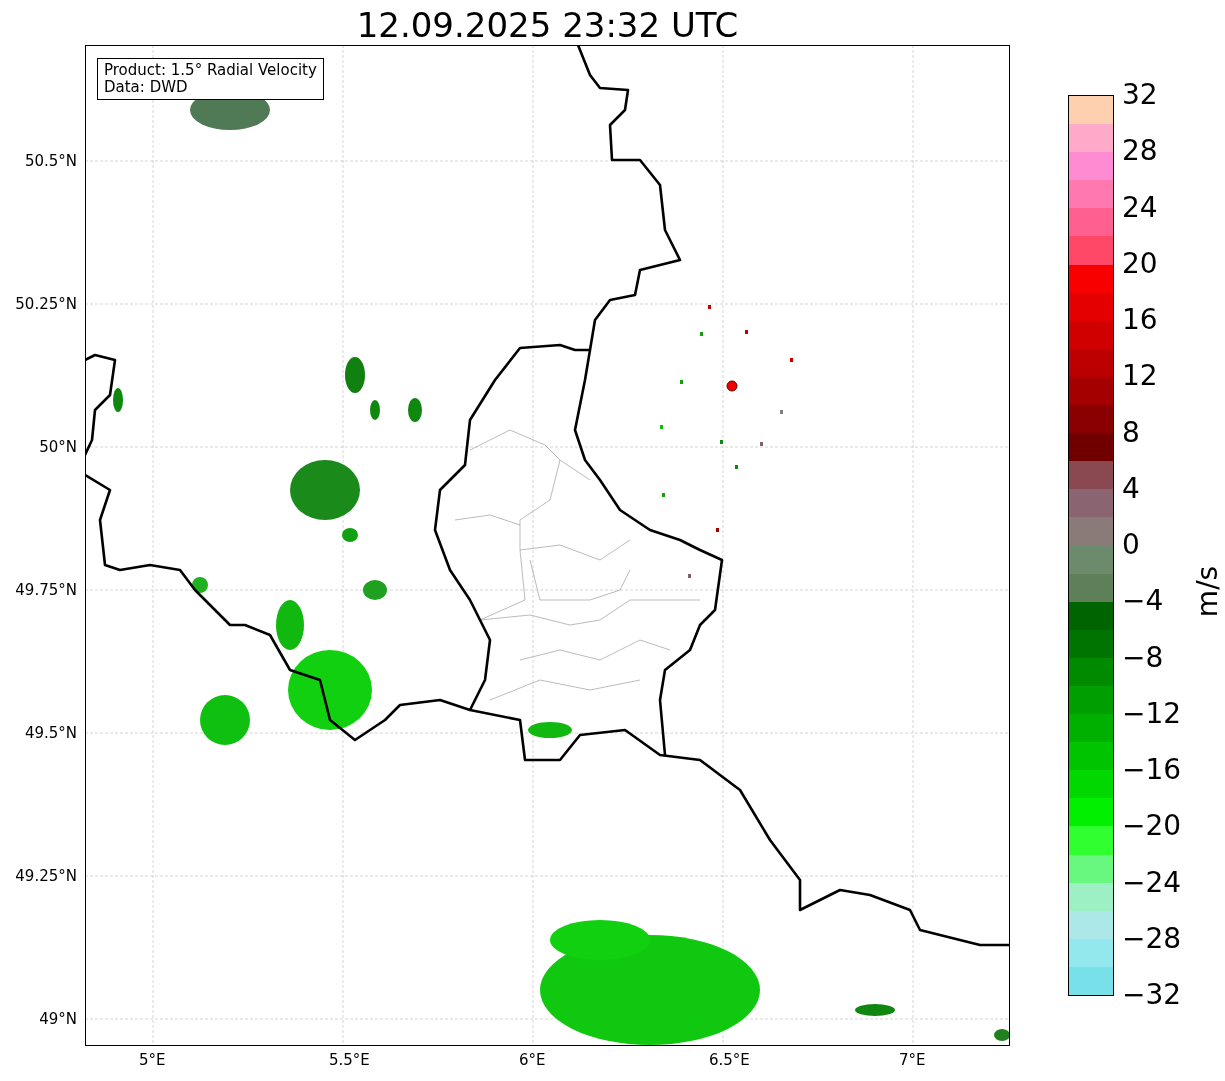 Image resolution: width=1225 pixels, height=1081 pixels. I want to click on color-bar-tick-label: −32, so click(1152, 995).